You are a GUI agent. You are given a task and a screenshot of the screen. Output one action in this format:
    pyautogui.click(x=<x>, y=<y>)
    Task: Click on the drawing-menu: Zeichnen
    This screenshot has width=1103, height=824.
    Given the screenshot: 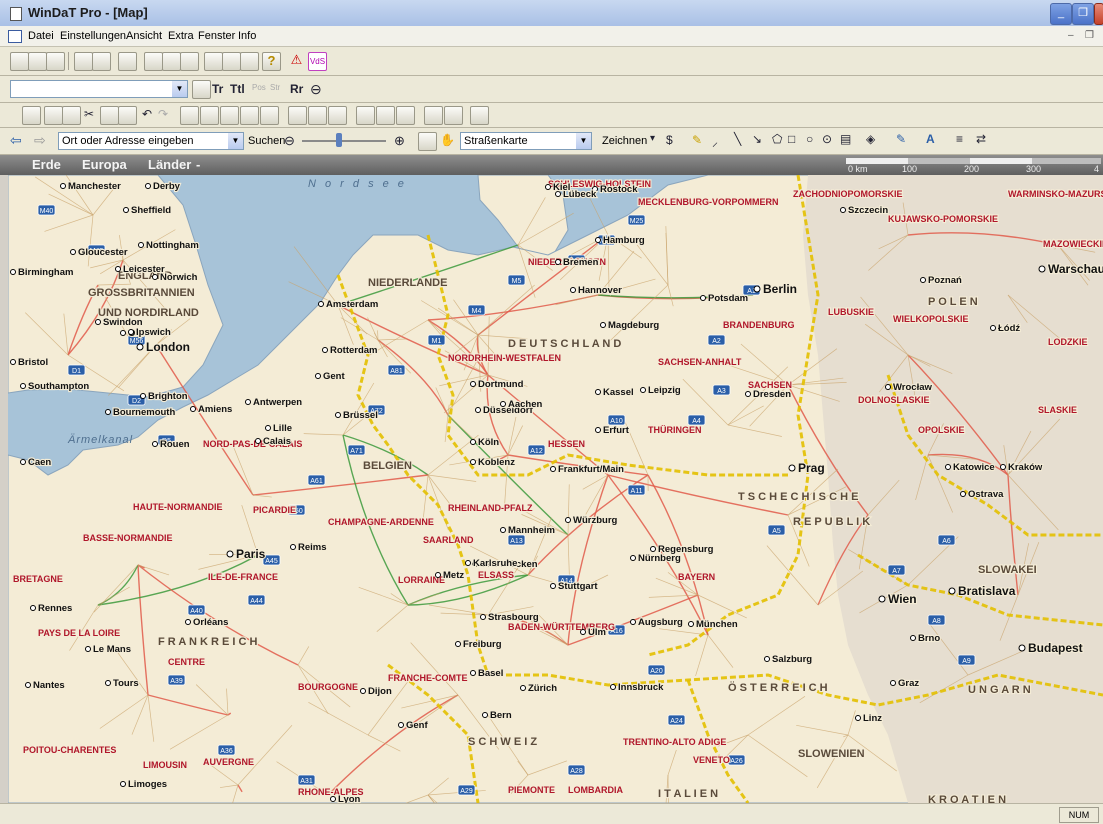 What is the action you would take?
    pyautogui.click(x=624, y=141)
    